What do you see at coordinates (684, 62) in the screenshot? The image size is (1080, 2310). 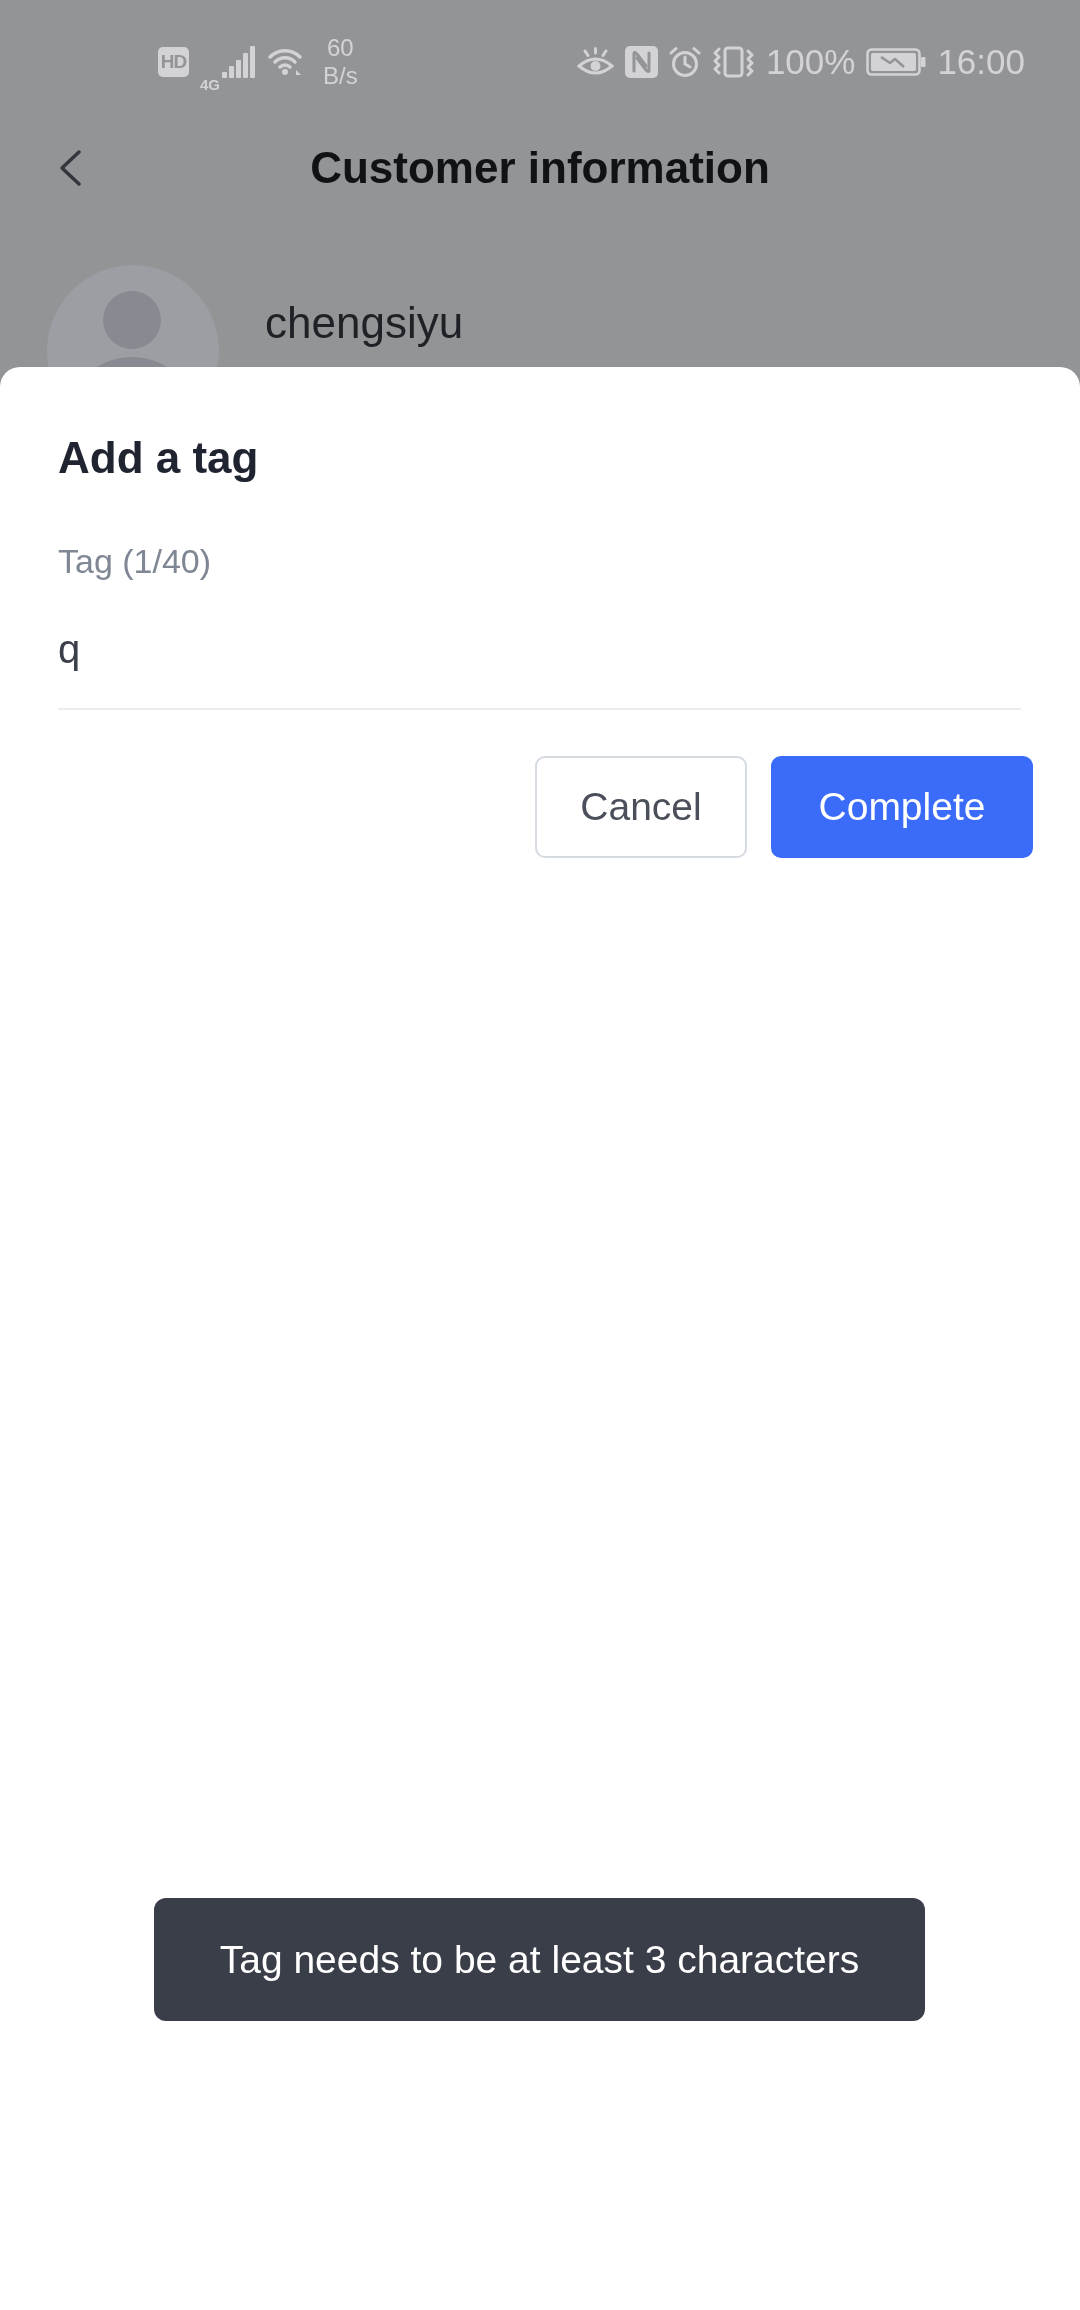 I see `alarm-icon` at bounding box center [684, 62].